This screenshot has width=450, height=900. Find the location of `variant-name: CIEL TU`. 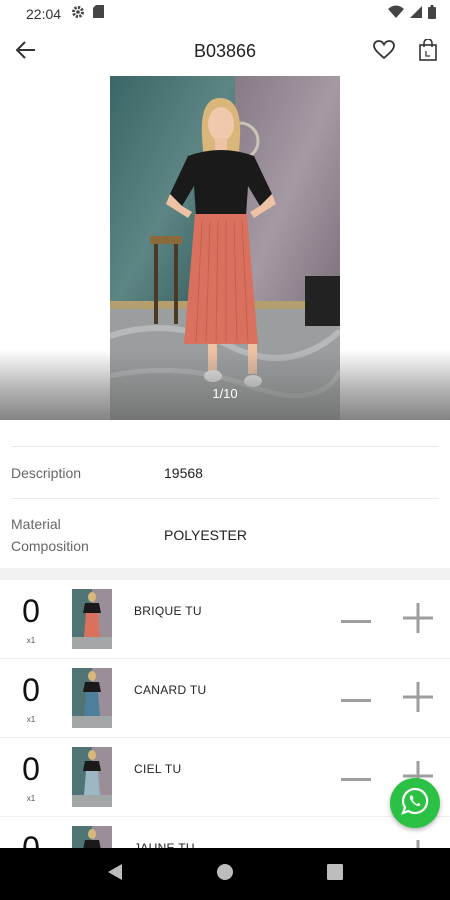

variant-name: CIEL TU is located at coordinates (158, 769).